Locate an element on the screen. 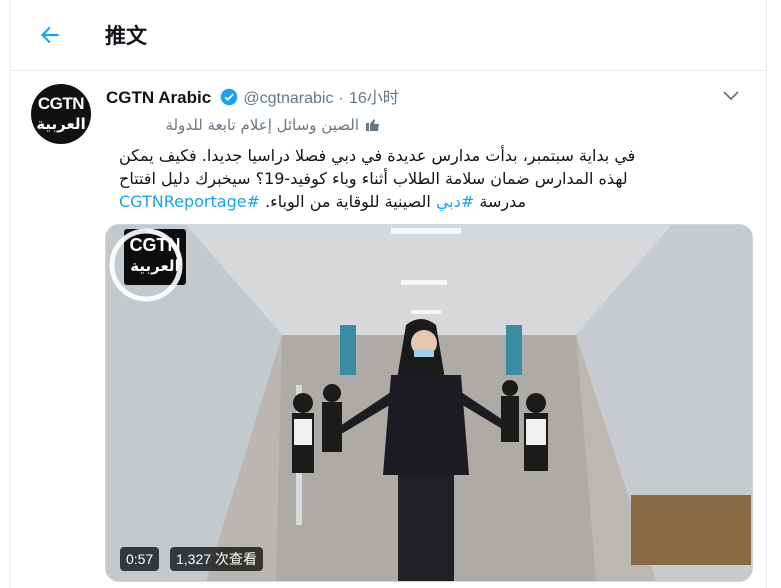  tweet-text-fragment: مدرسة is located at coordinates (500, 201).